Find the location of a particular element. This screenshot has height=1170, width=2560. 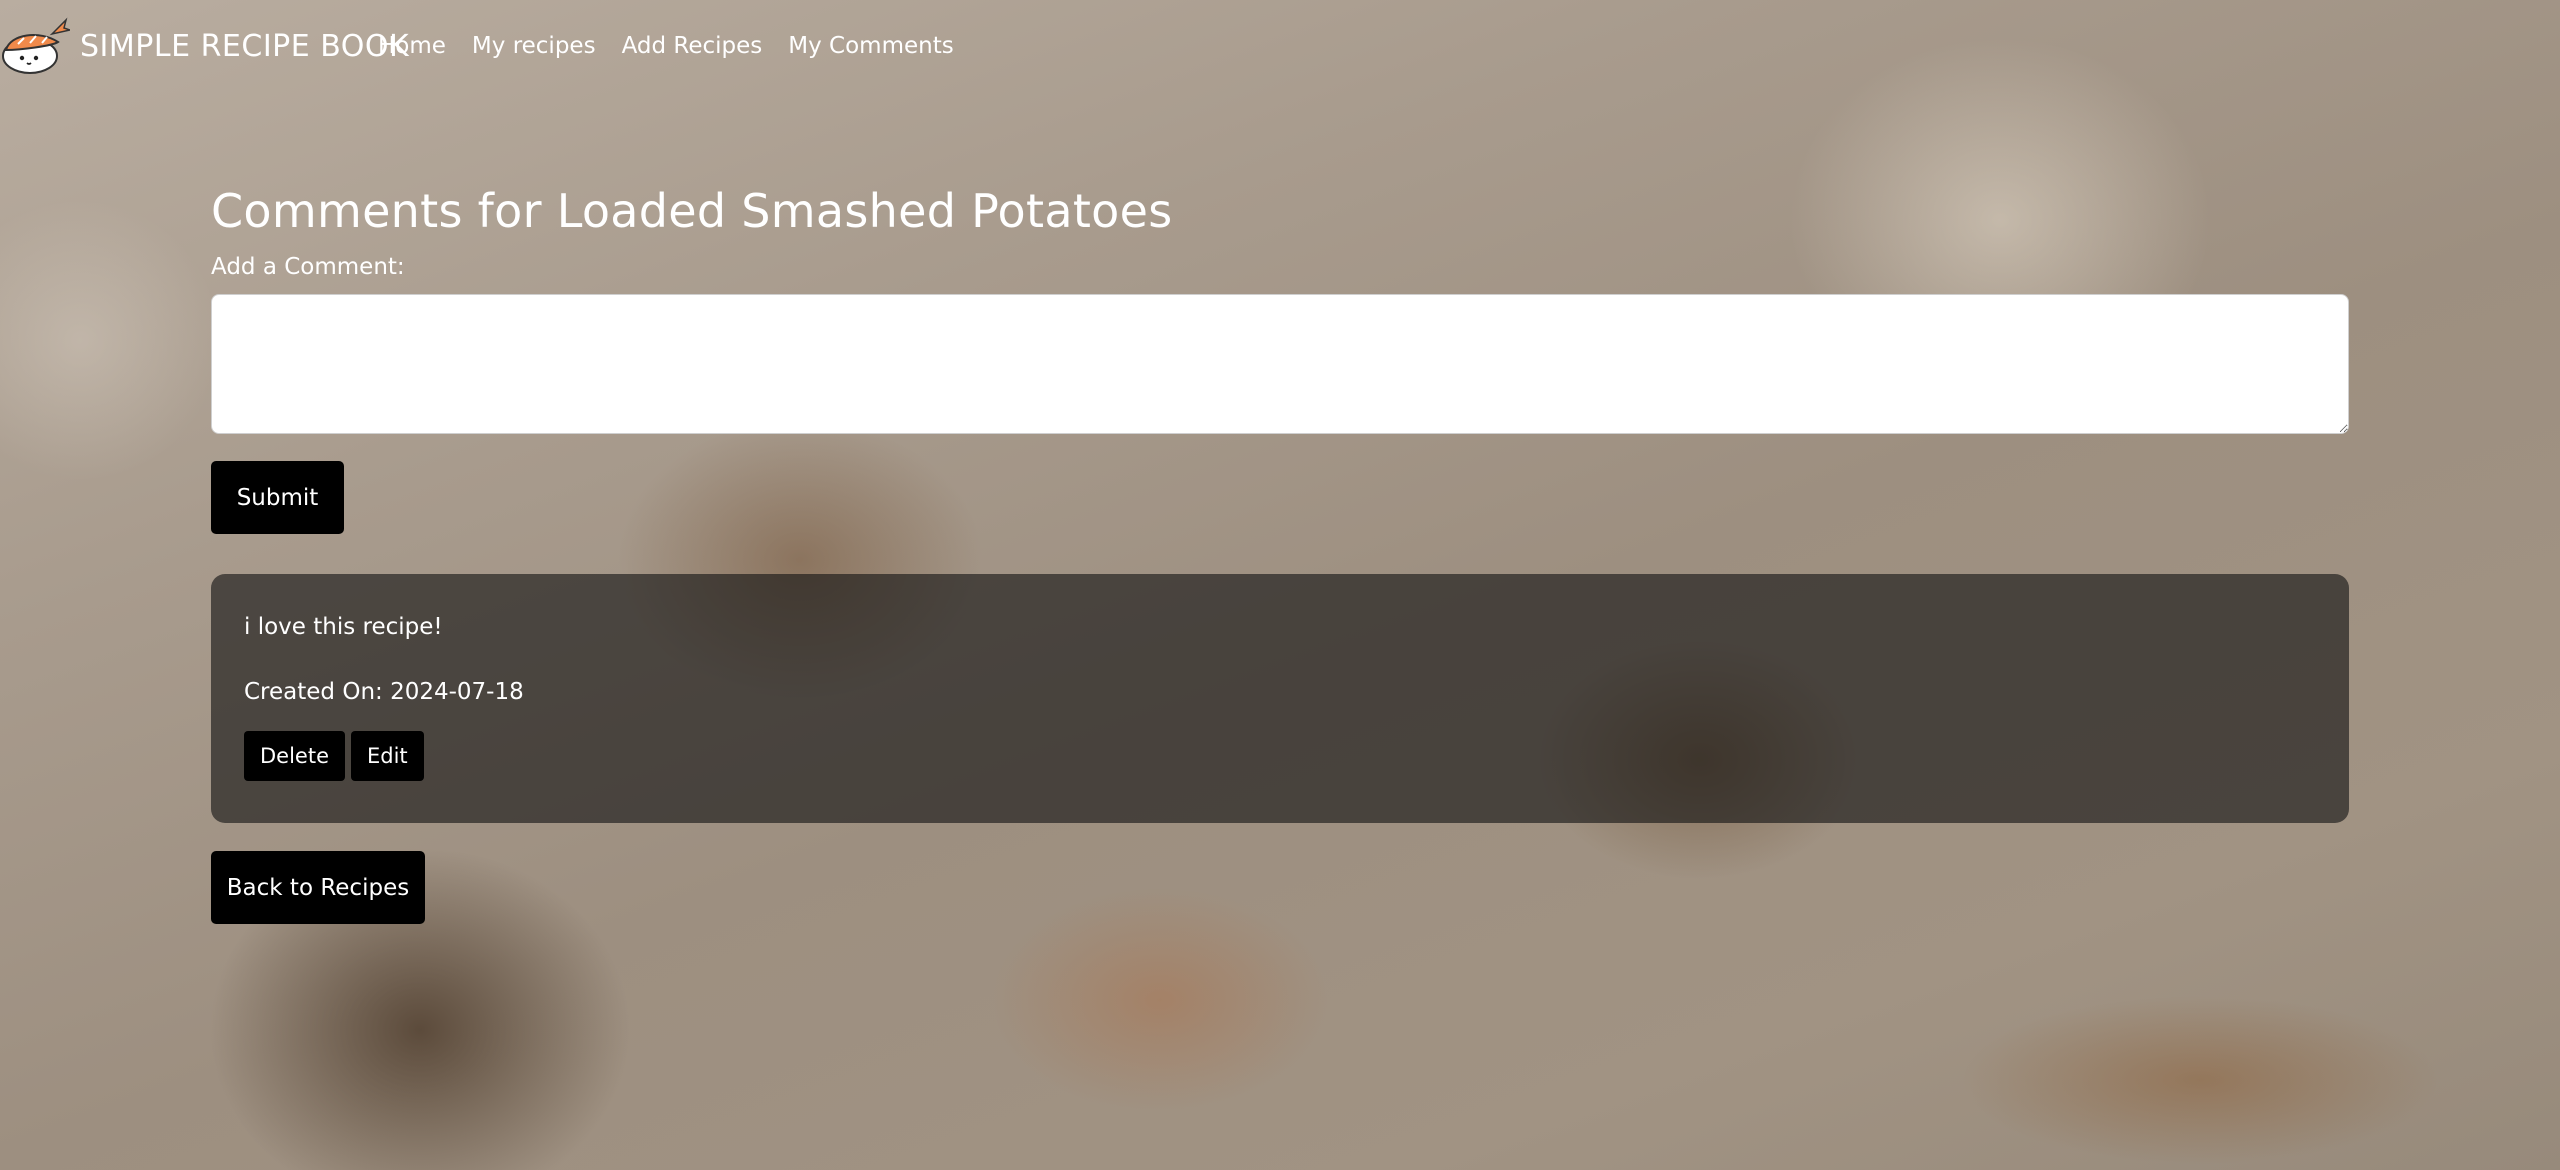

nav-add-recipes: Add Recipes is located at coordinates (692, 46).